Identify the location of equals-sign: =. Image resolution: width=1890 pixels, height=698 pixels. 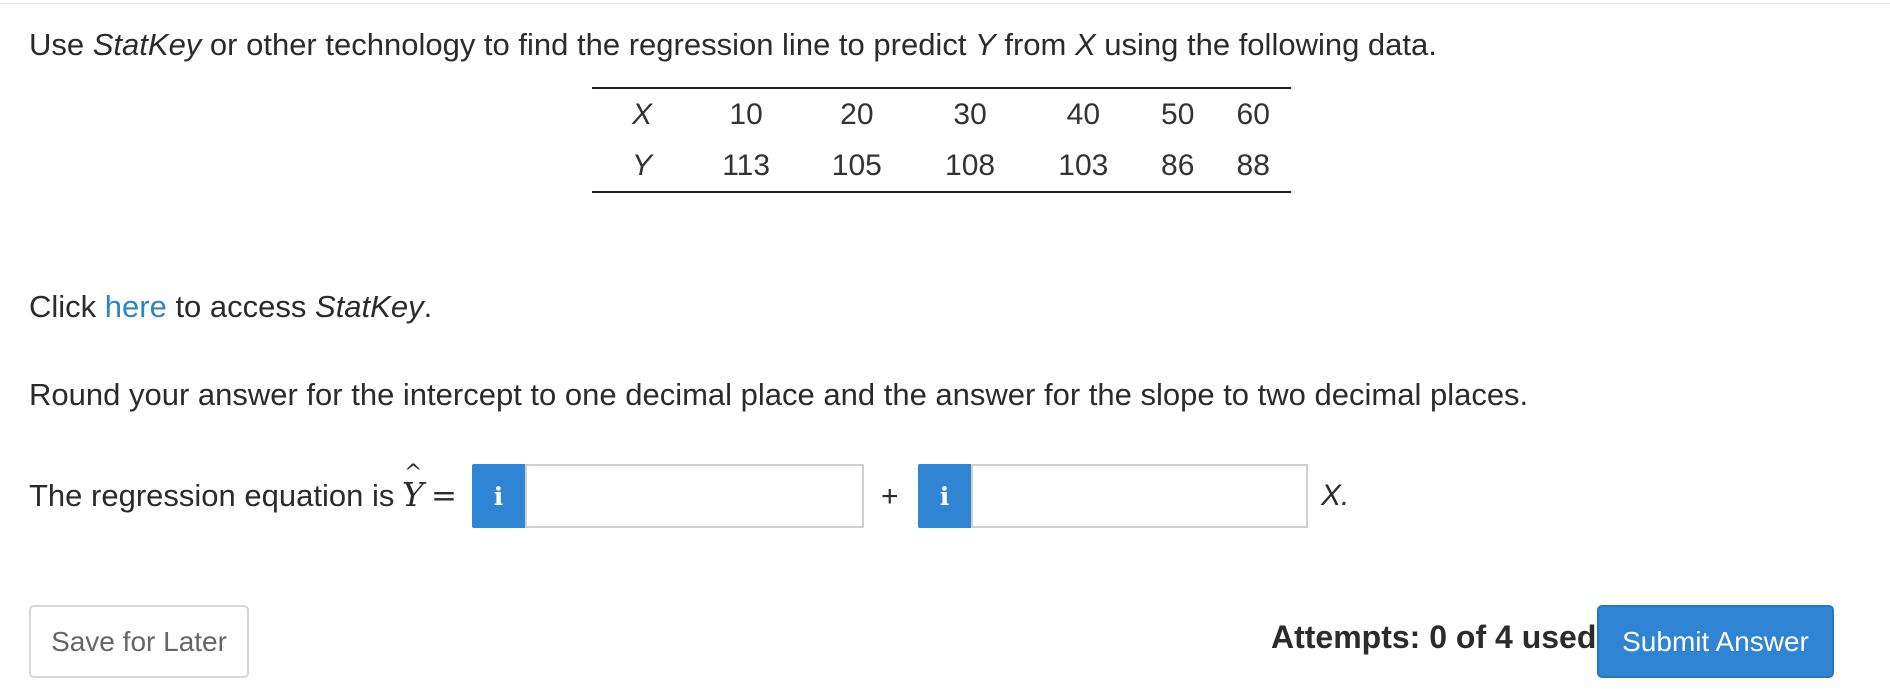
(444, 496).